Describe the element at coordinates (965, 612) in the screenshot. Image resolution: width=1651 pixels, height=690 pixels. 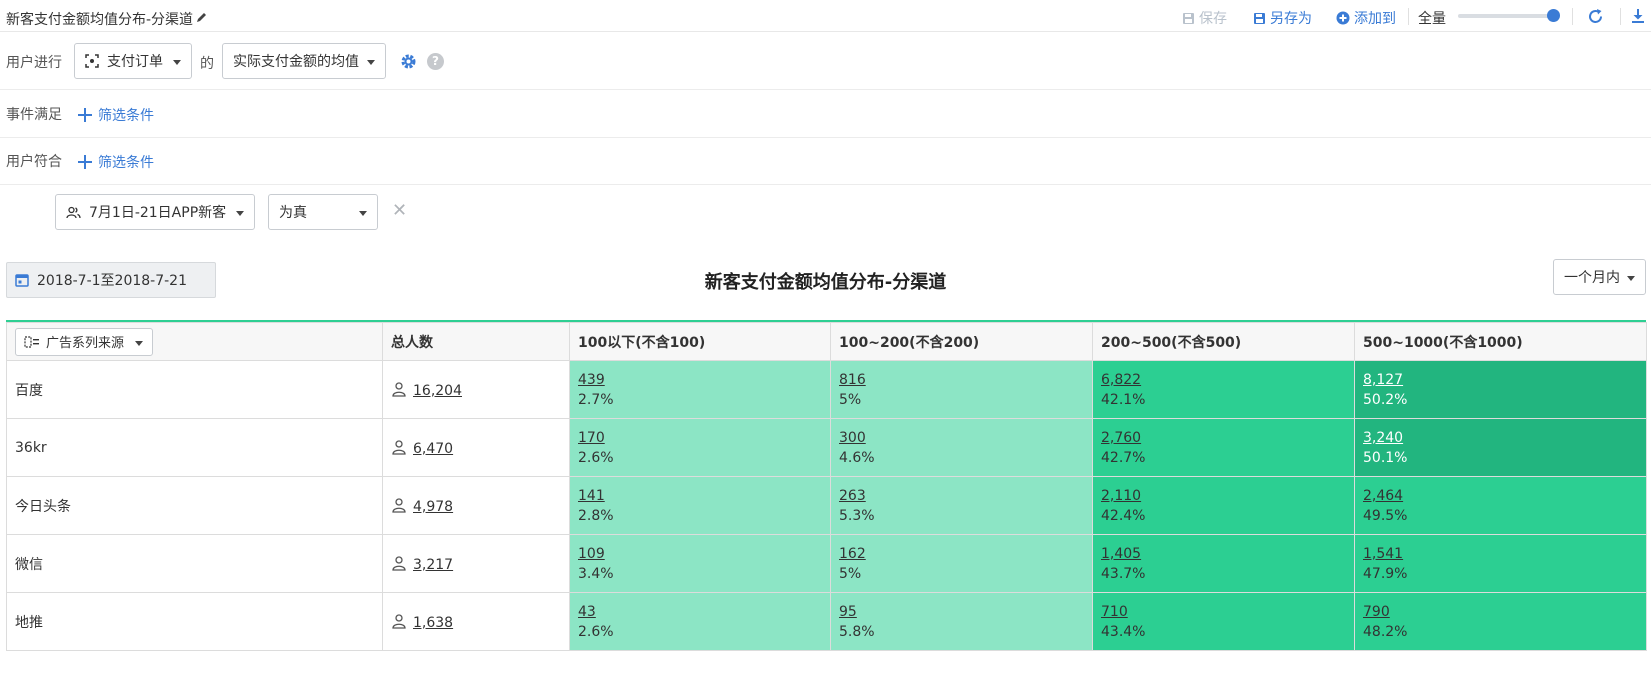
I see `bucket-count-link: 95` at that location.